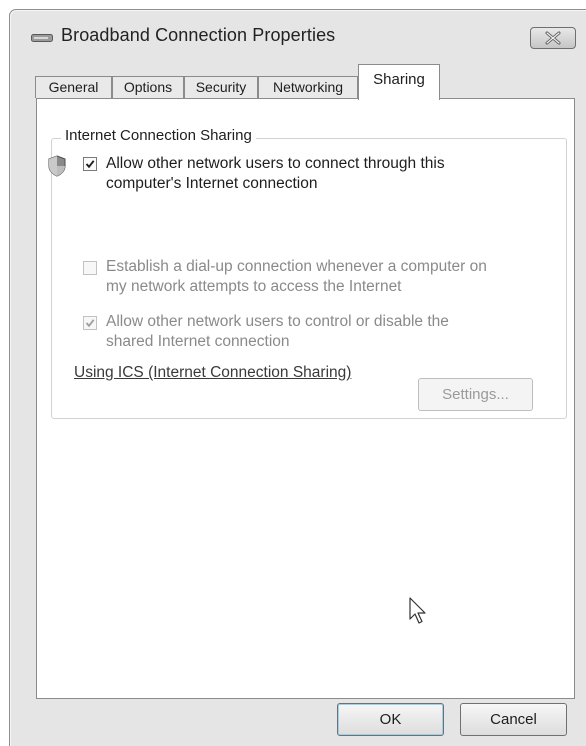 This screenshot has width=586, height=746. What do you see at coordinates (73, 87) in the screenshot?
I see `tab-general: General` at bounding box center [73, 87].